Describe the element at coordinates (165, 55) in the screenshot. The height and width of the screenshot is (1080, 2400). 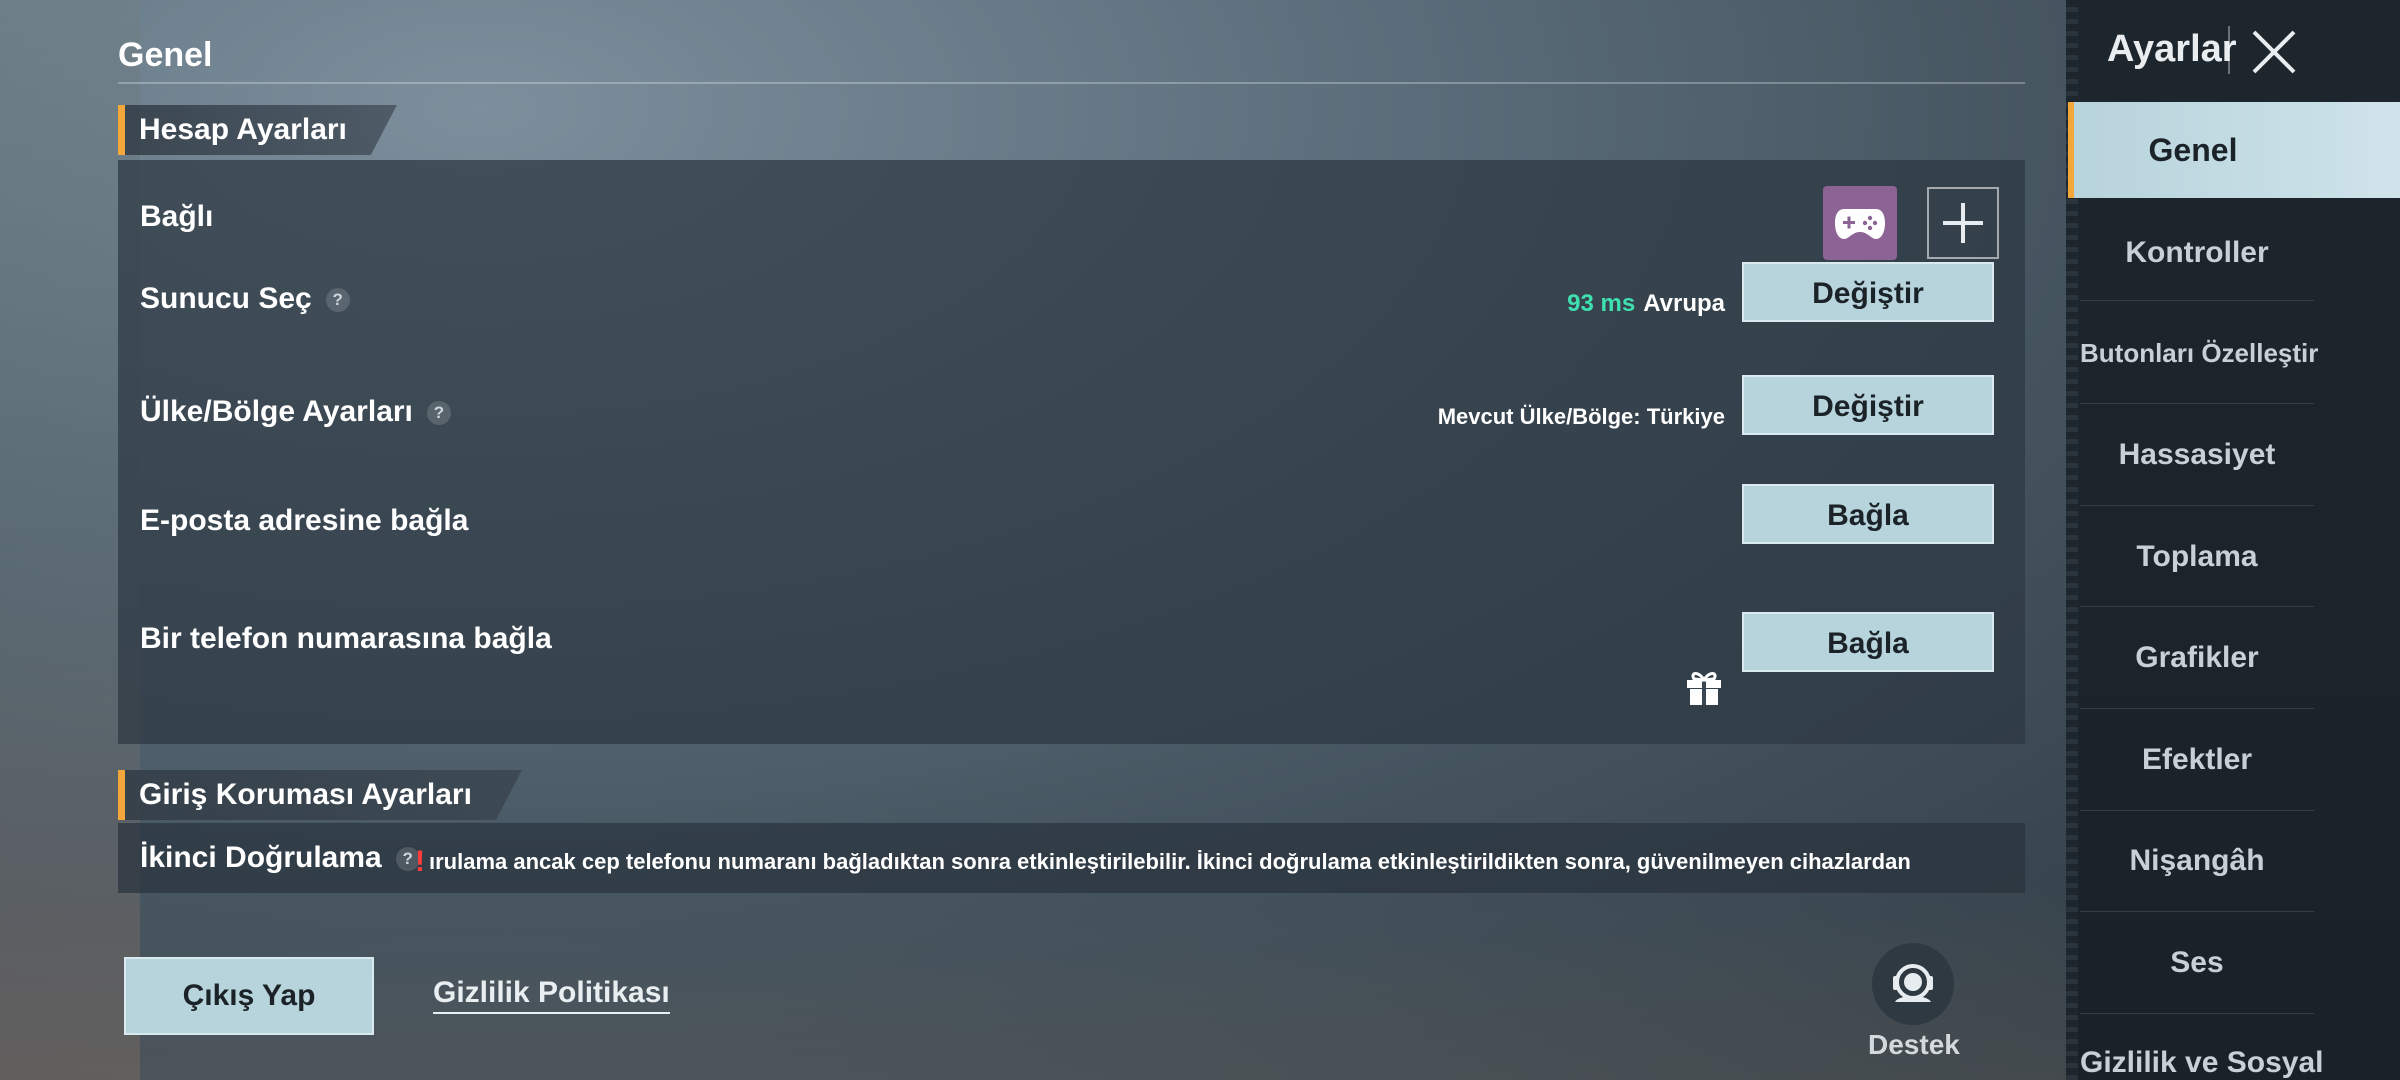
I see `section-title: Genel` at that location.